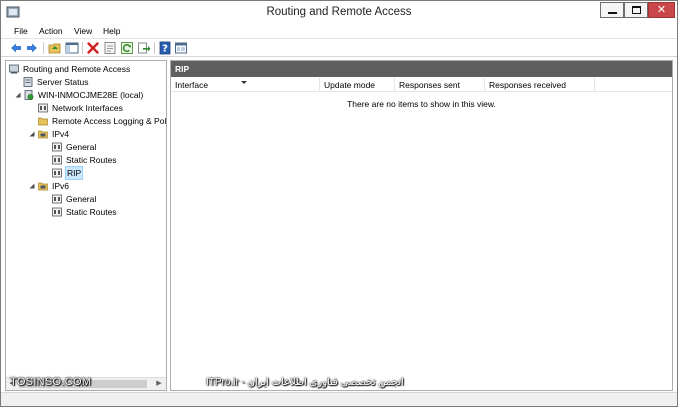 Image resolution: width=678 pixels, height=407 pixels. I want to click on server-icon, so click(28, 82).